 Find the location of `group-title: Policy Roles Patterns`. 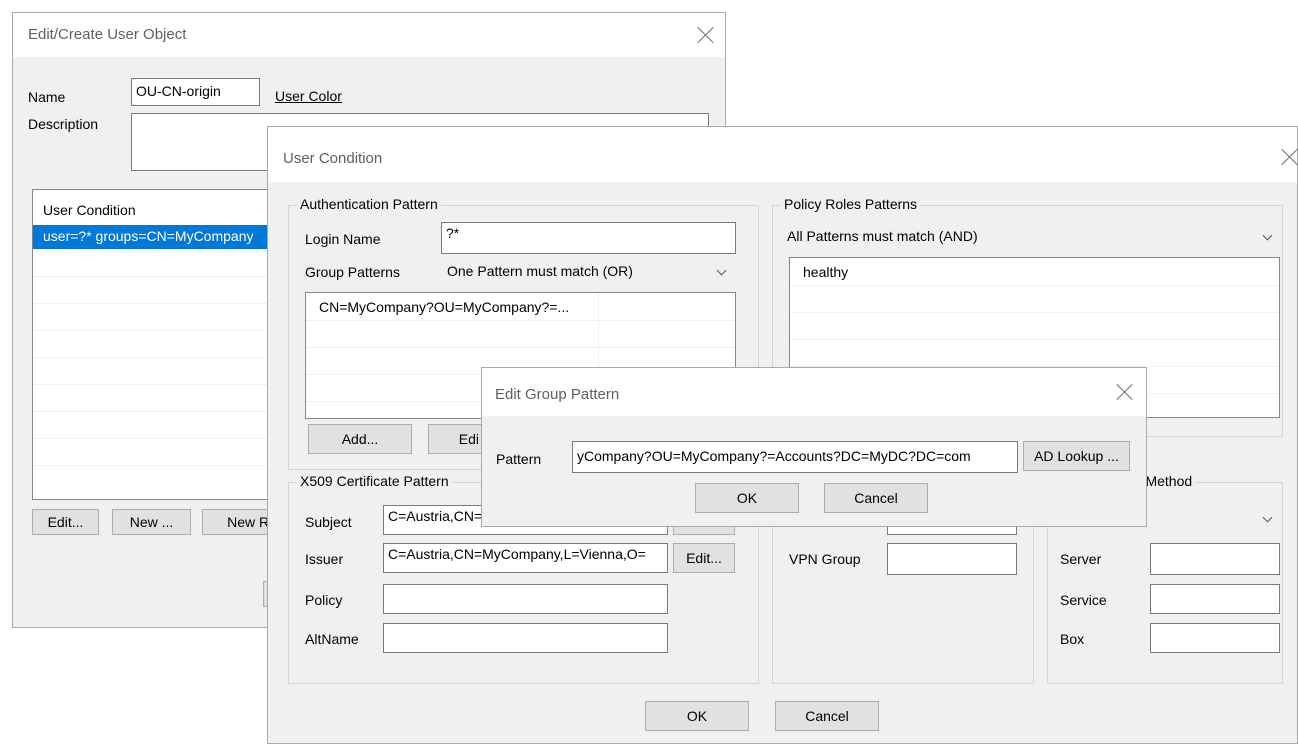

group-title: Policy Roles Patterns is located at coordinates (851, 204).